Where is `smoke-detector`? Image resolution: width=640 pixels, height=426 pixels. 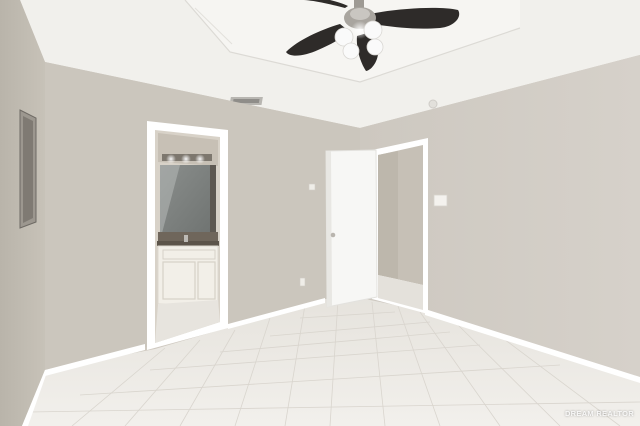
smoke-detector is located at coordinates (433, 104).